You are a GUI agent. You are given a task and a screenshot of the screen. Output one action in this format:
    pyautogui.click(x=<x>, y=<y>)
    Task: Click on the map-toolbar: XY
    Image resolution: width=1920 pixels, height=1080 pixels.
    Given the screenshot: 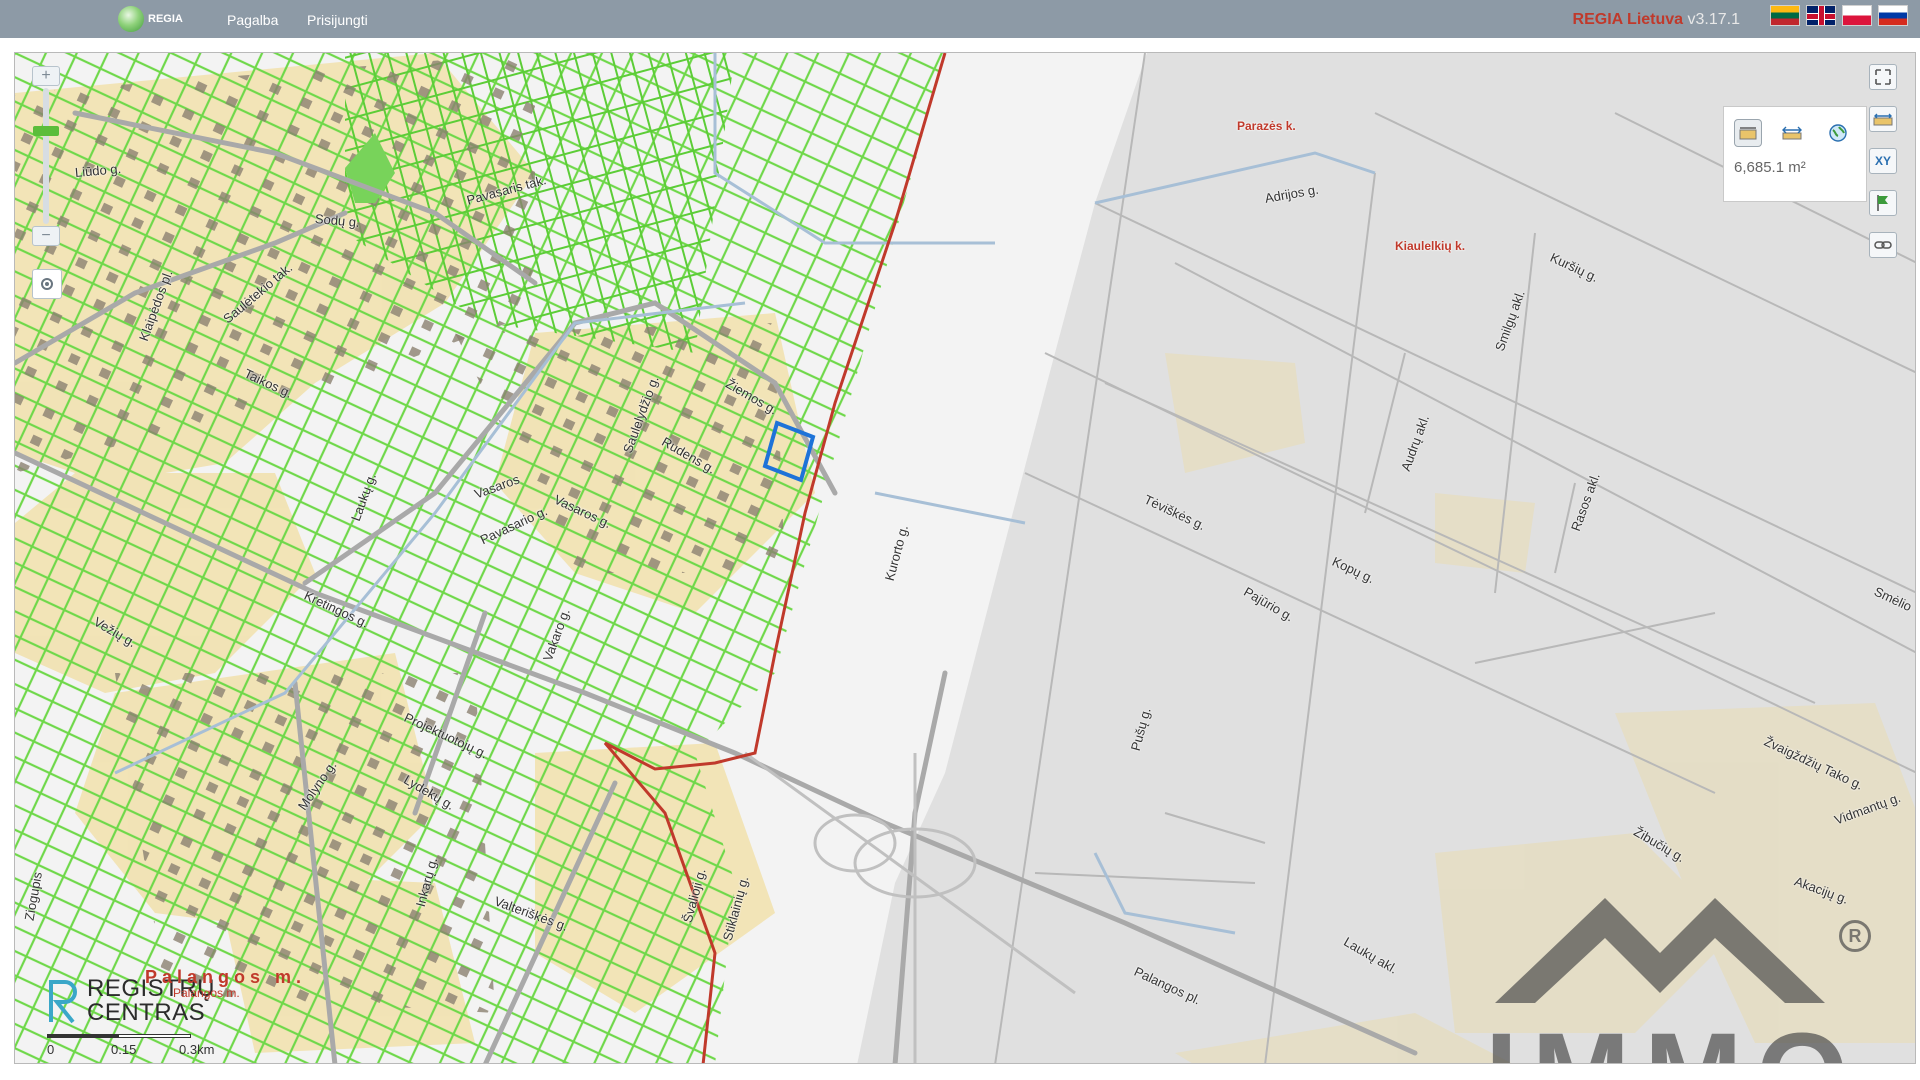 What is the action you would take?
    pyautogui.click(x=1886, y=169)
    